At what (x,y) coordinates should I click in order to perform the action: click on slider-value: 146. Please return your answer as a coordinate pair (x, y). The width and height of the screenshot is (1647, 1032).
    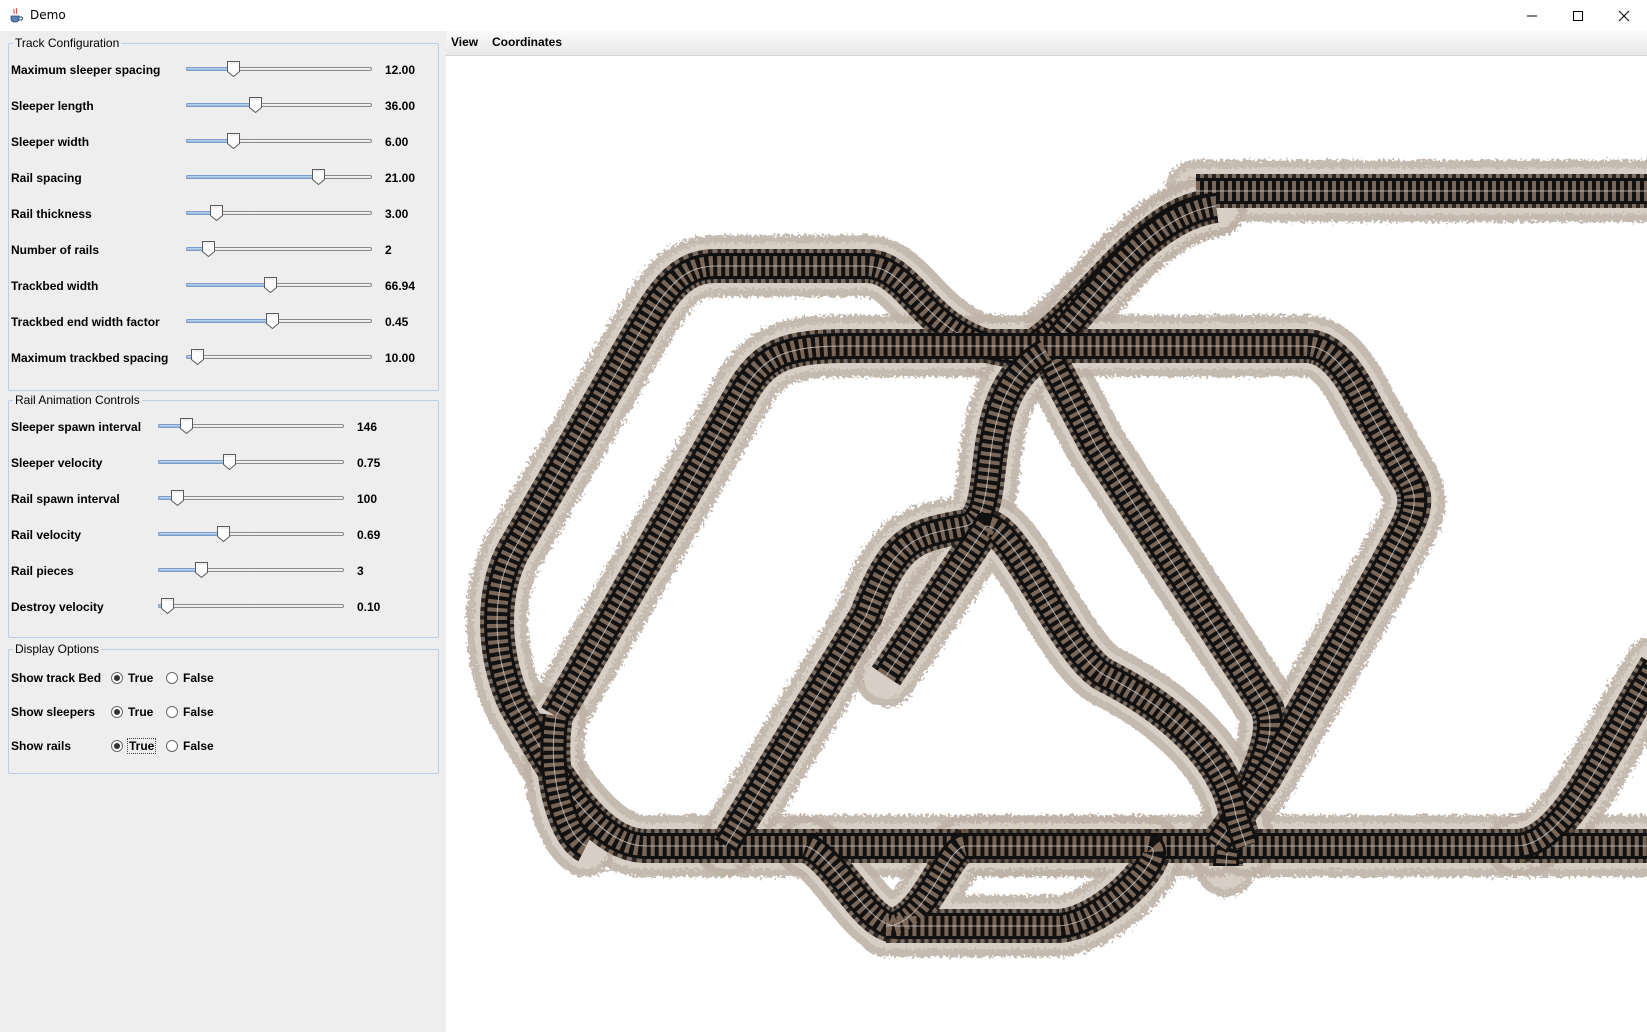
    Looking at the image, I should click on (367, 427).